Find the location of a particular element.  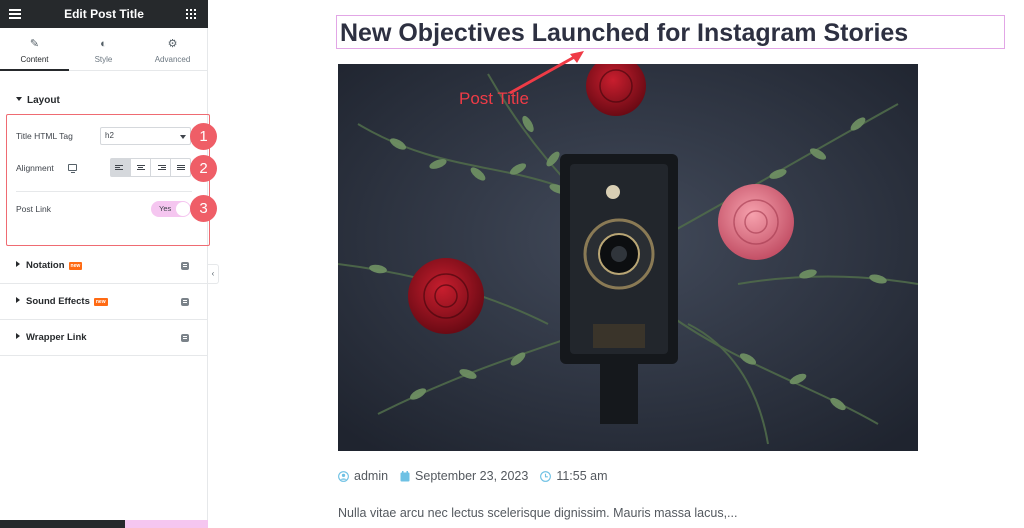

alignment-label: Alignment is located at coordinates (35, 168).